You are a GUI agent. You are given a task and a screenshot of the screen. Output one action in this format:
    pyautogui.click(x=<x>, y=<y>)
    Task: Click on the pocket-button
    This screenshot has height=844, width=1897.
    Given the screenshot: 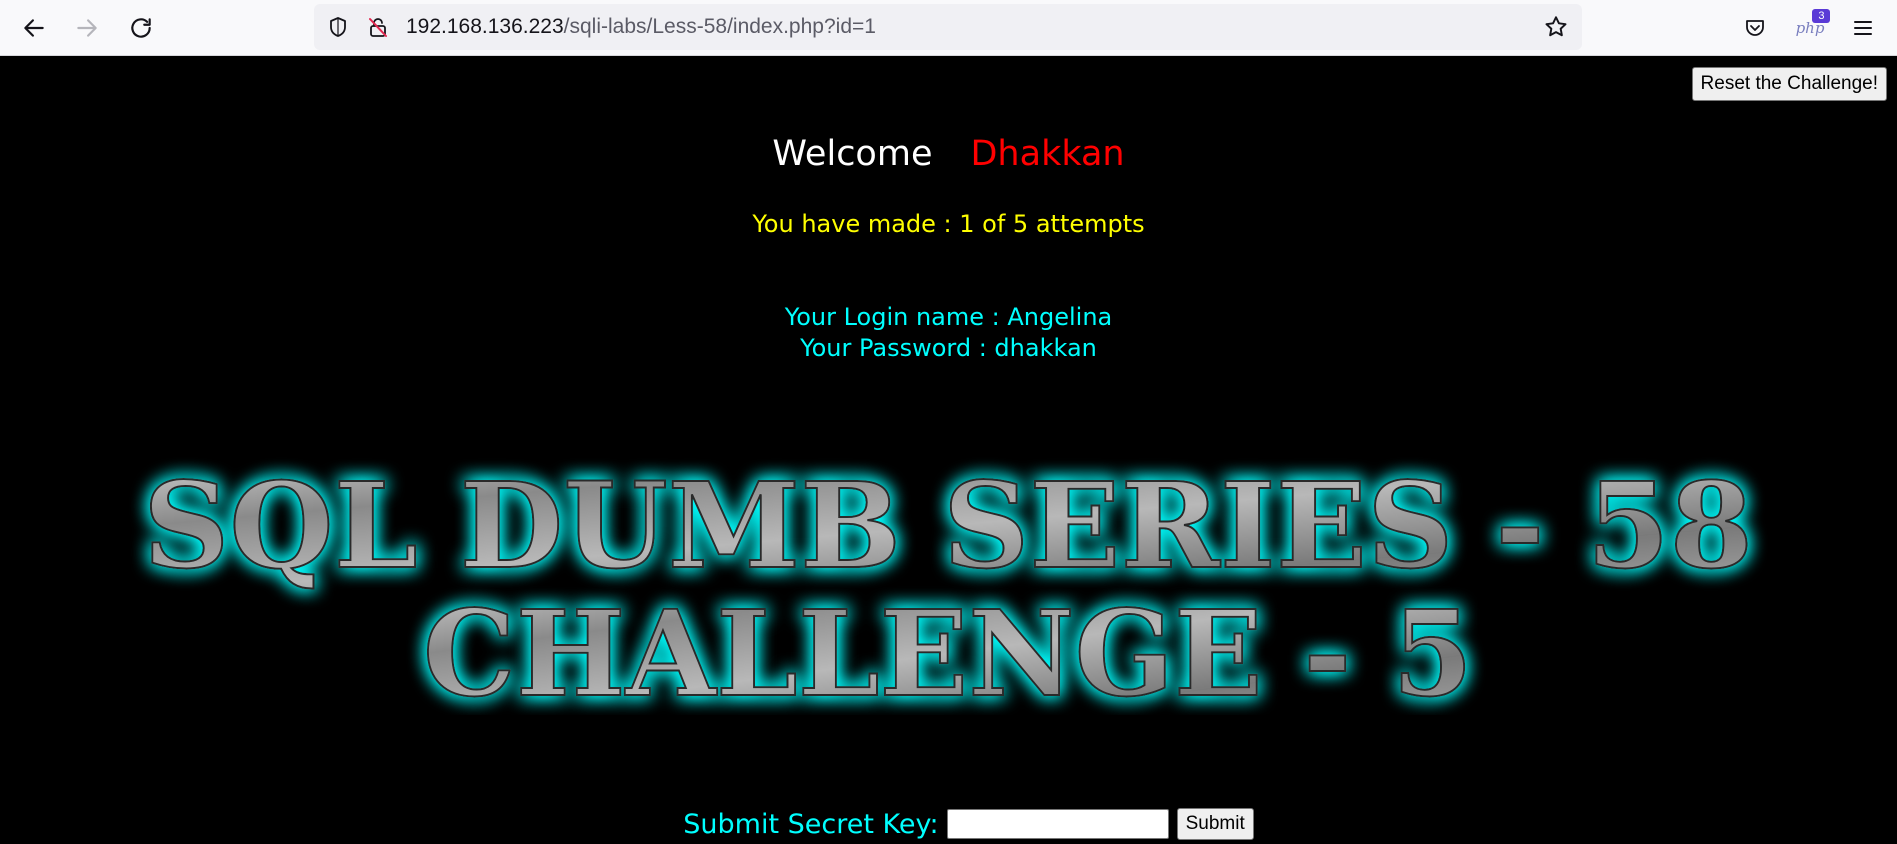 What is the action you would take?
    pyautogui.click(x=1755, y=28)
    